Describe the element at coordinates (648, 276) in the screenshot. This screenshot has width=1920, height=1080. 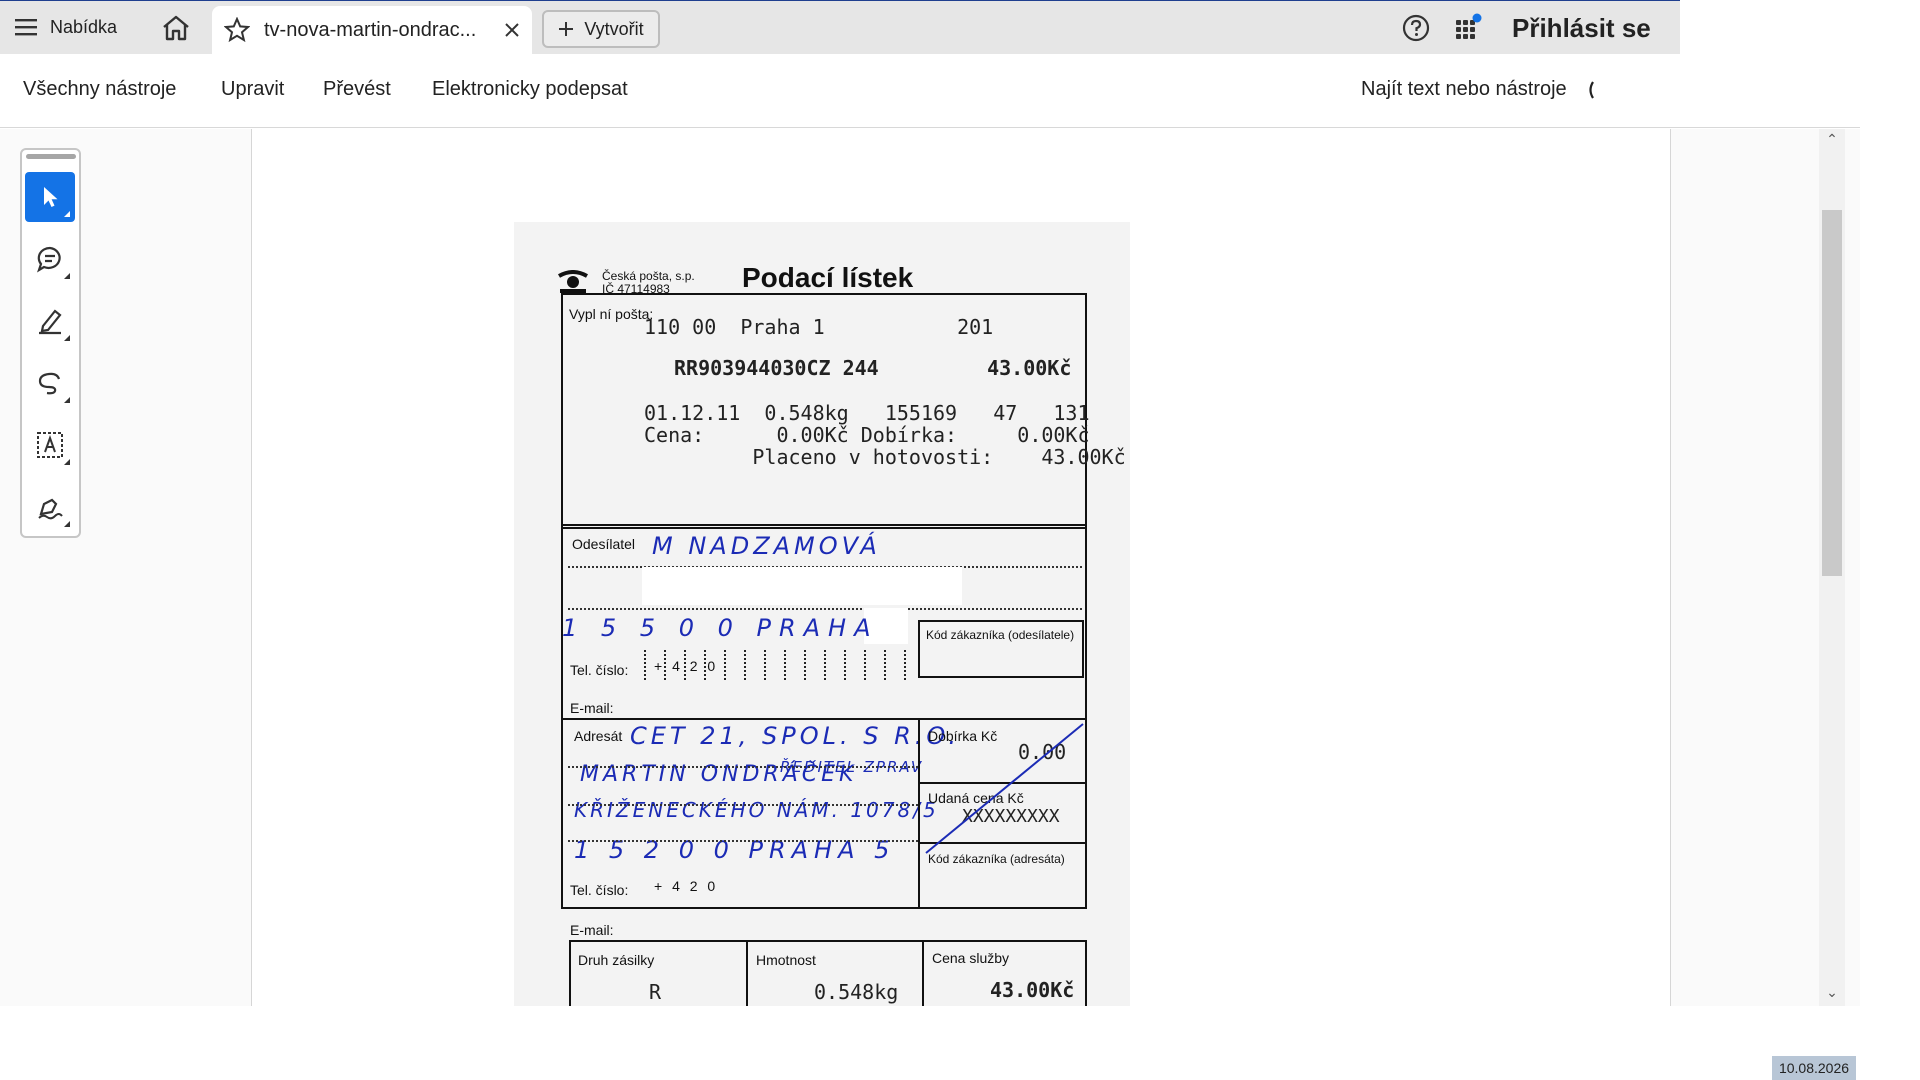
I see `company-name: Česká pošta, s.p.` at that location.